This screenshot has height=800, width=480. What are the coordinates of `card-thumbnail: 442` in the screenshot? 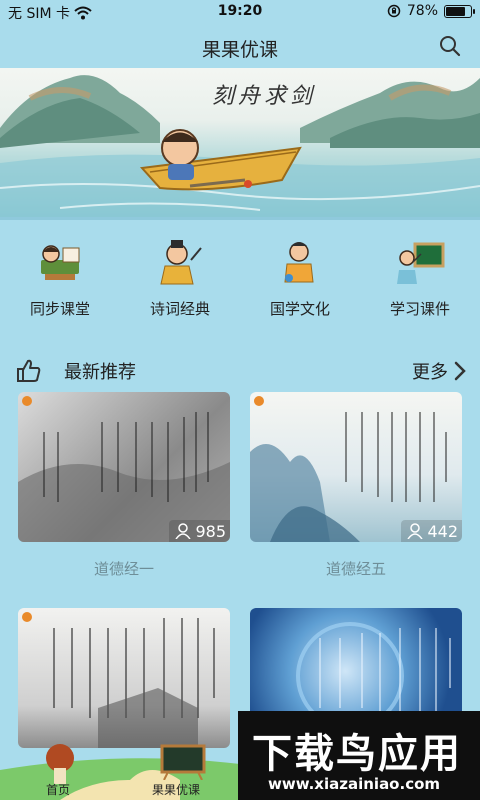 It's located at (356, 467).